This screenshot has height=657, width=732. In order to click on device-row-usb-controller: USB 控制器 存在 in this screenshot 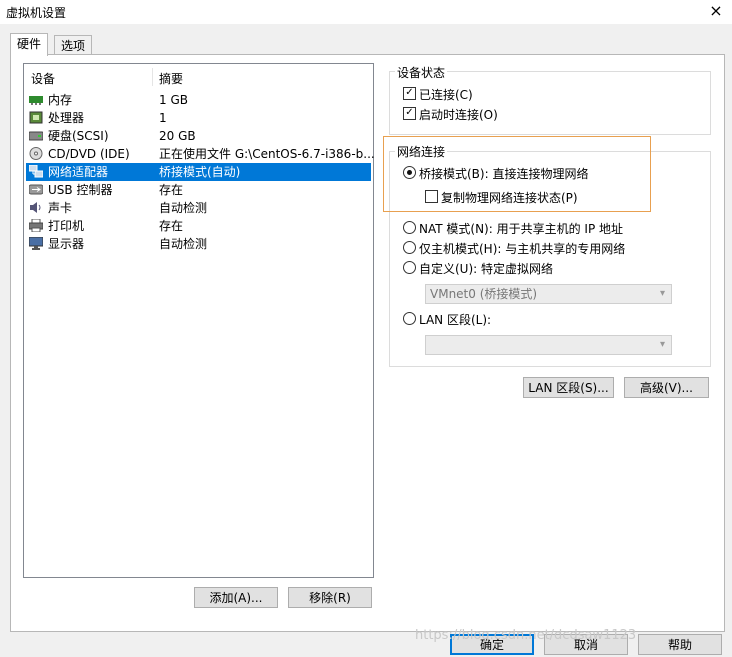, I will do `click(198, 190)`.